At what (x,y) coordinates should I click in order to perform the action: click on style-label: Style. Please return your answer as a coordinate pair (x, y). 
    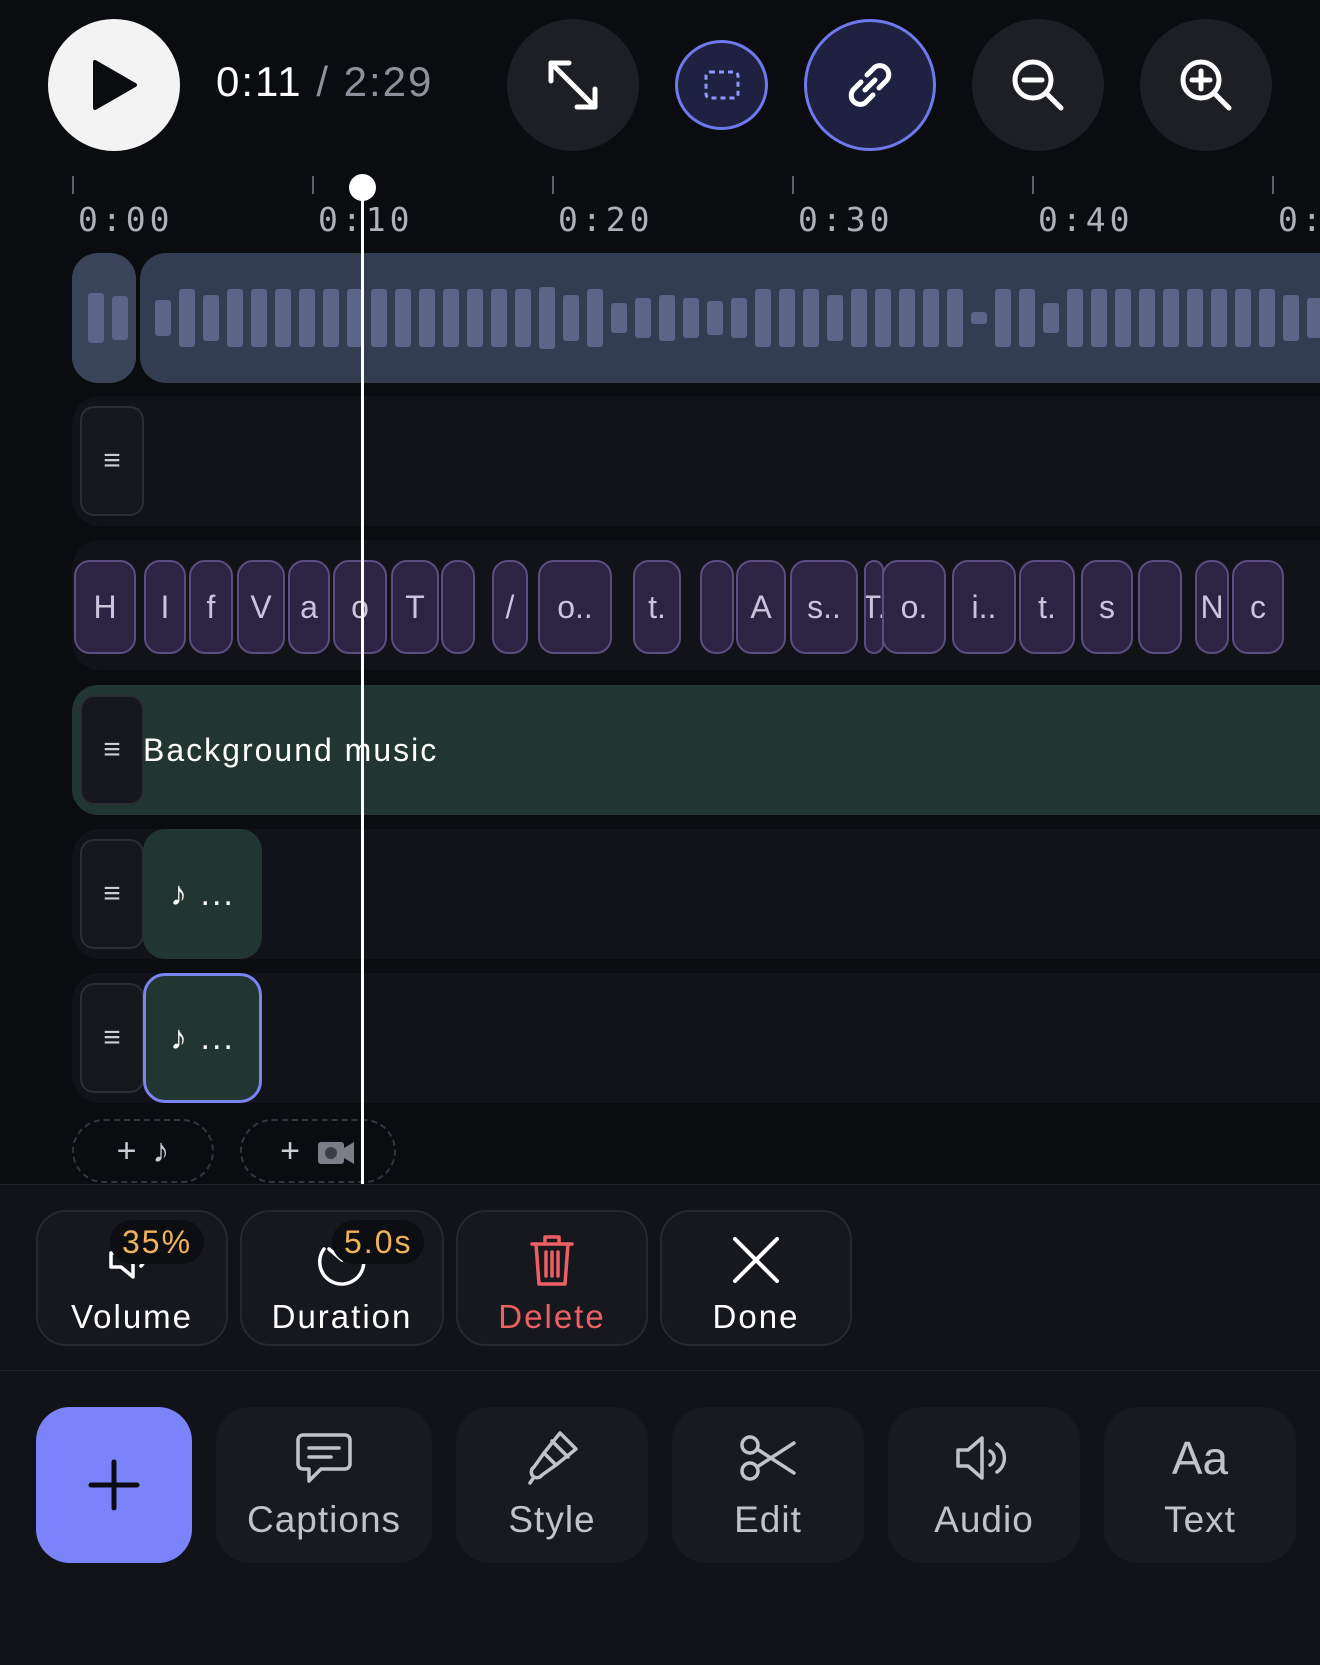
    Looking at the image, I should click on (552, 1519).